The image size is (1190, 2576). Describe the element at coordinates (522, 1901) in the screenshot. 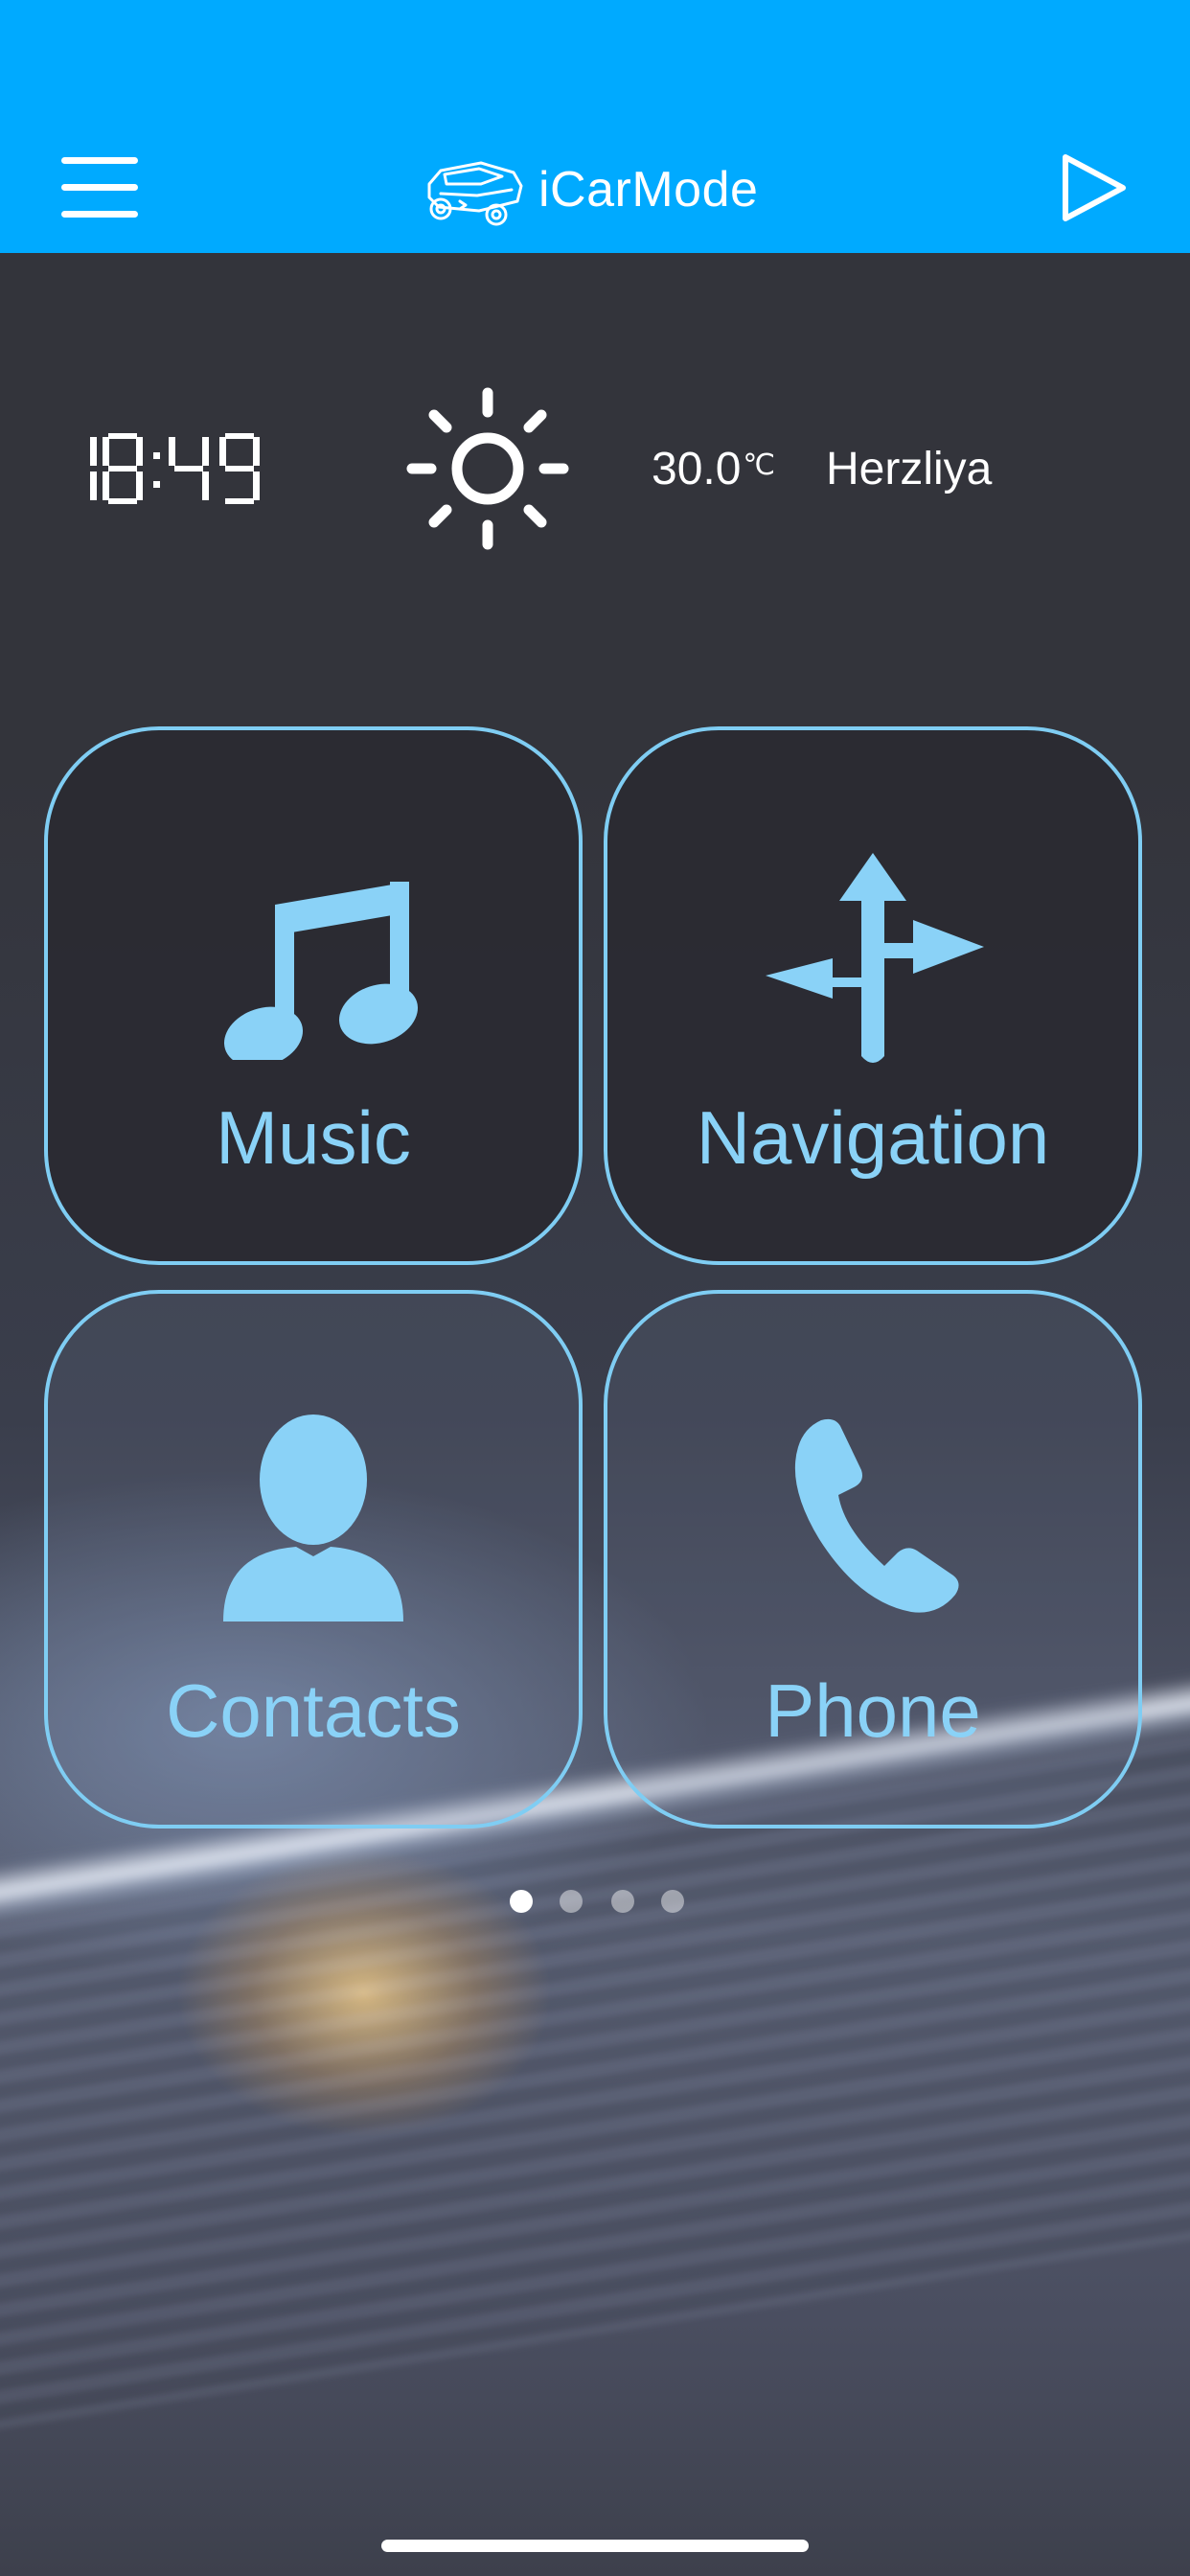

I see `page-dot-active` at that location.